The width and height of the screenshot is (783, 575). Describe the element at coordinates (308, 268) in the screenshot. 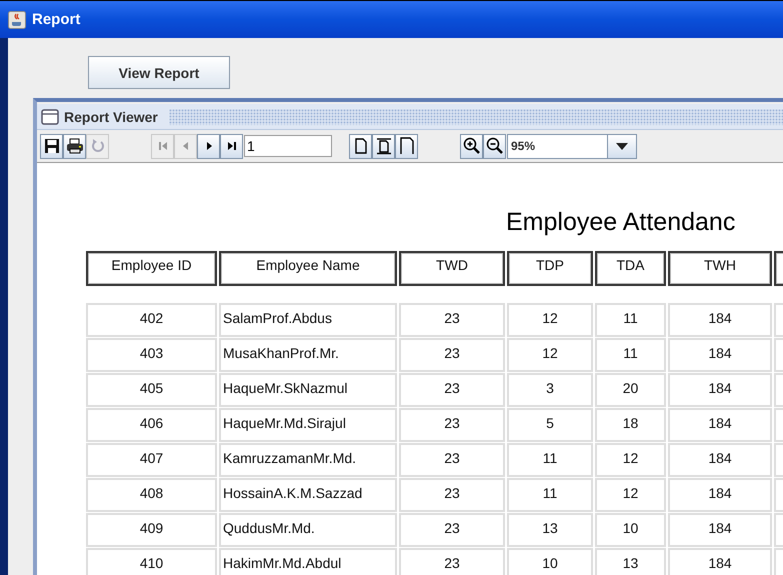

I see `column-header: Employee Name` at that location.